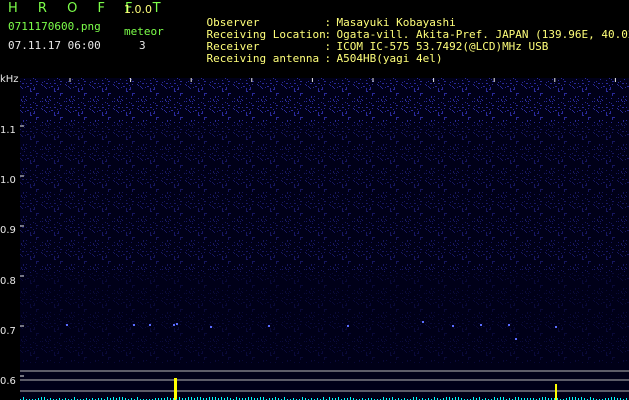 This screenshot has width=629, height=400. What do you see at coordinates (142, 45) in the screenshot?
I see `meteor-count: 3` at bounding box center [142, 45].